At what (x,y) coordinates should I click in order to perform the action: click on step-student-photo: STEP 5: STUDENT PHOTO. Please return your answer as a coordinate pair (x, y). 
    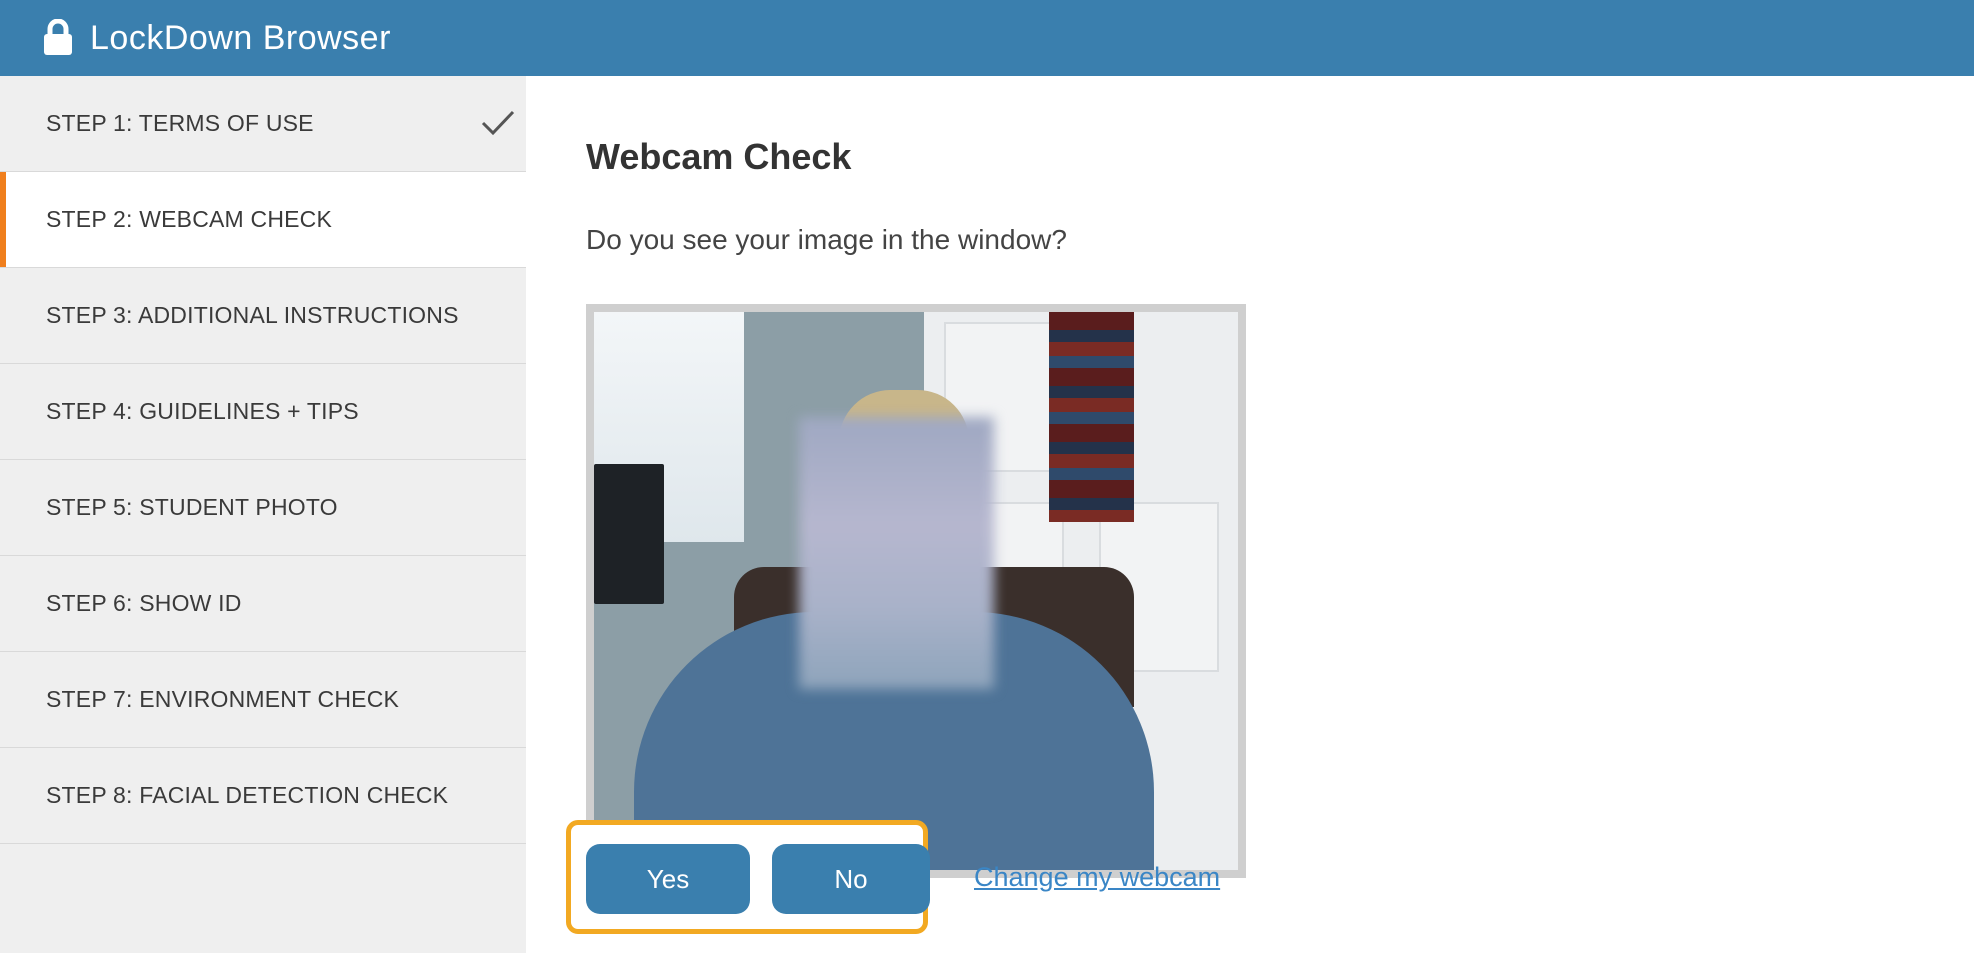
    Looking at the image, I should click on (263, 508).